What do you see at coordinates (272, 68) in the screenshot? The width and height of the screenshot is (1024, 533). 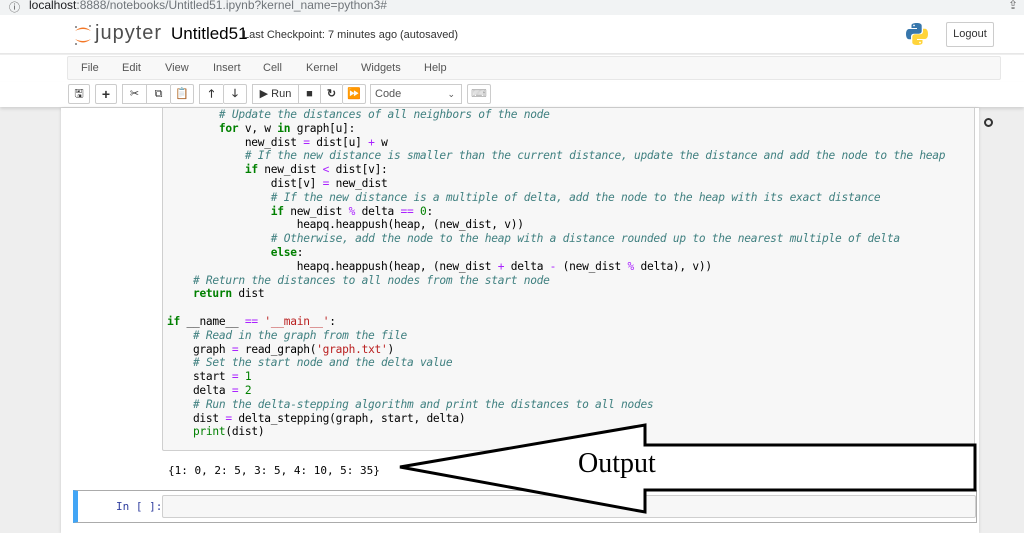 I see `menu-cell: Cell` at bounding box center [272, 68].